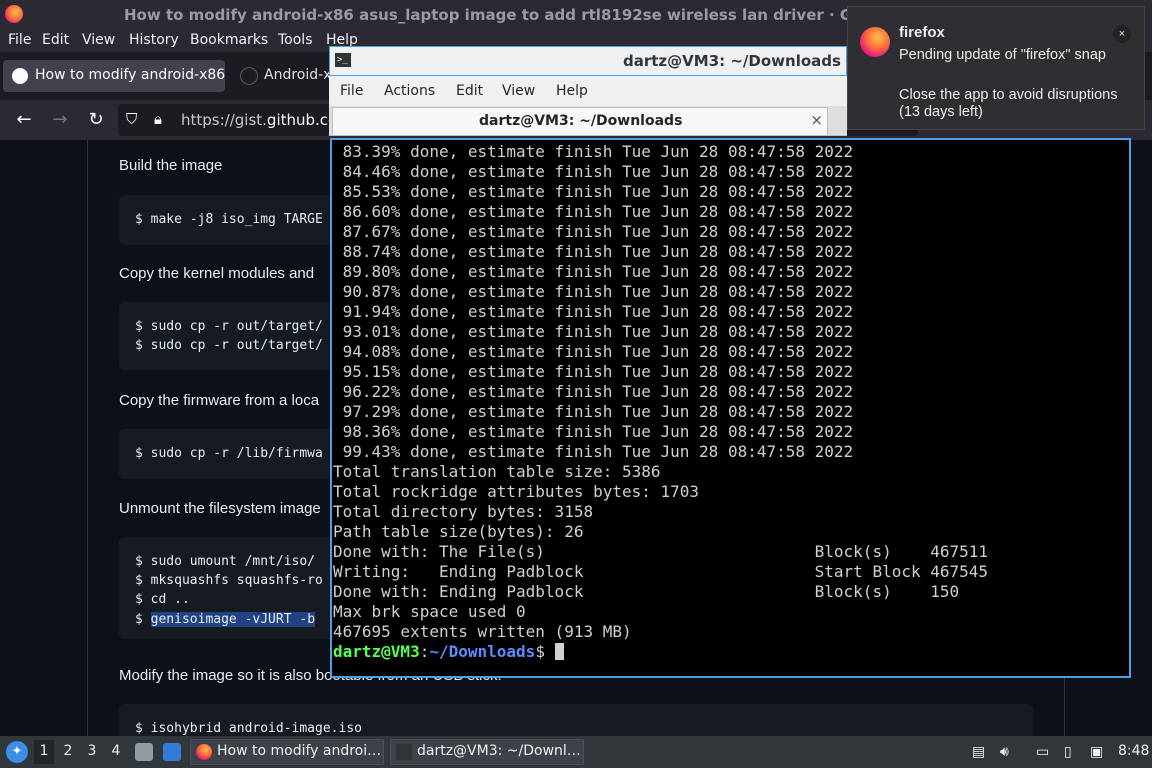  What do you see at coordinates (98, 40) in the screenshot?
I see `menu-view: View` at bounding box center [98, 40].